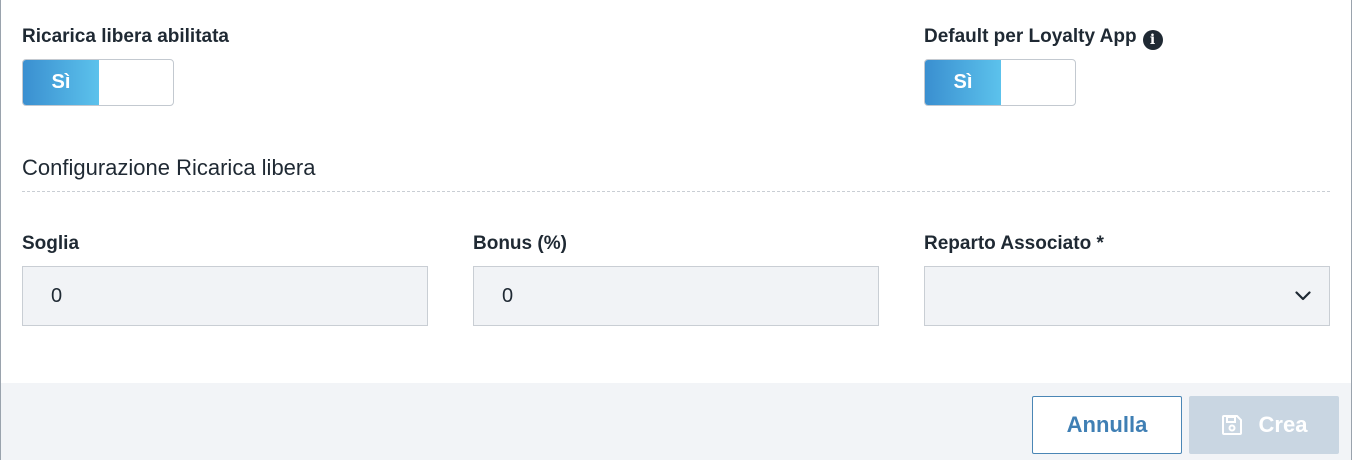 The width and height of the screenshot is (1352, 460). I want to click on cancel-button: Annulla, so click(1107, 425).